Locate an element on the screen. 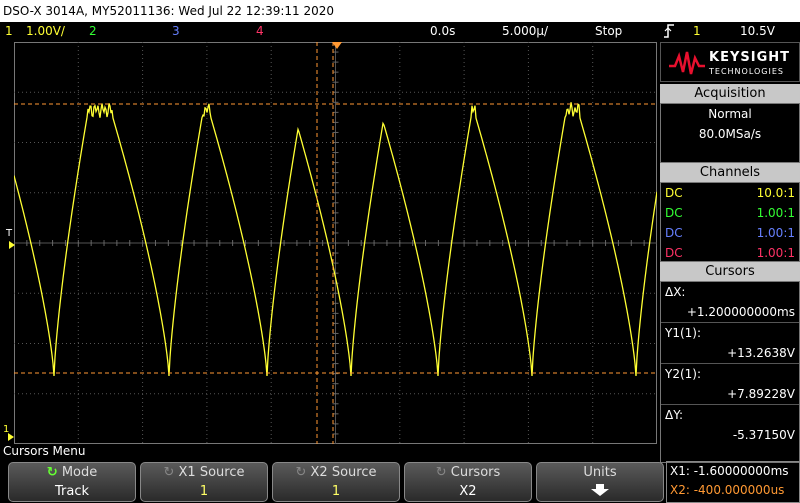 The width and height of the screenshot is (800, 503). ch2-number: 2 is located at coordinates (93, 31).